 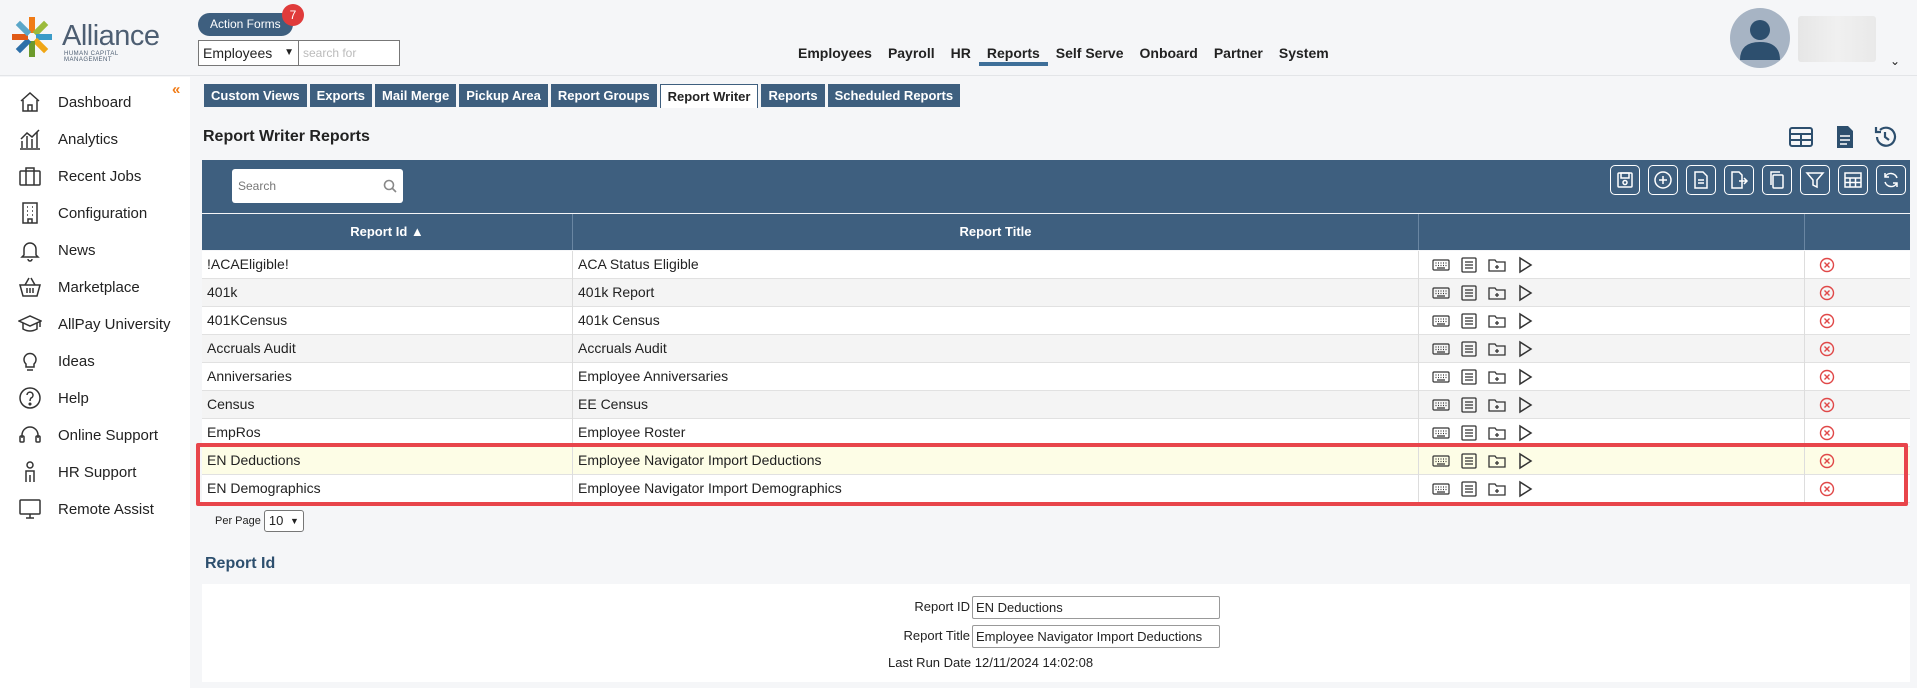 I want to click on user-avatar, so click(x=1760, y=38).